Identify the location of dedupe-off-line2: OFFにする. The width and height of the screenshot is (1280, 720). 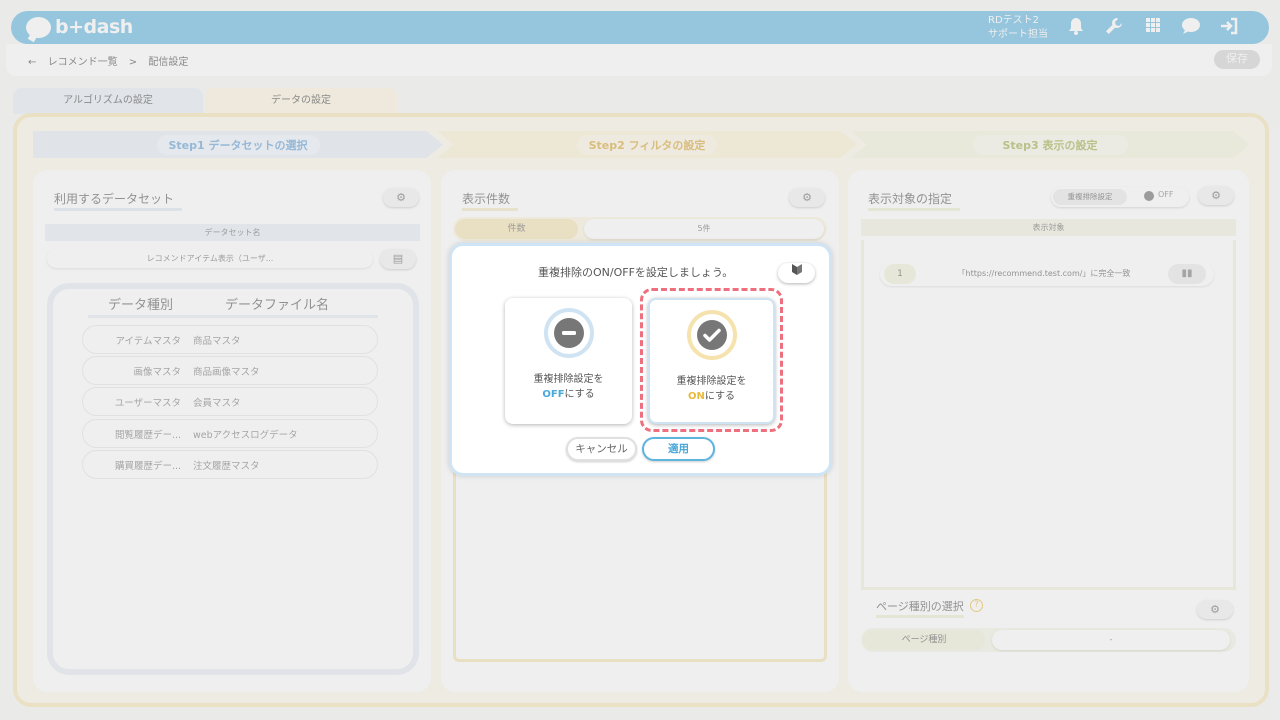
(568, 394).